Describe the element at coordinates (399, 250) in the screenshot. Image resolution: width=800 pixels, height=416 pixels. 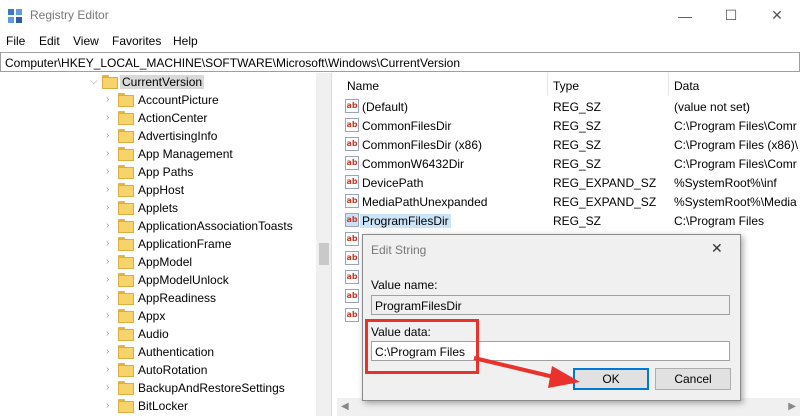
I see `dialog-title: Edit String` at that location.